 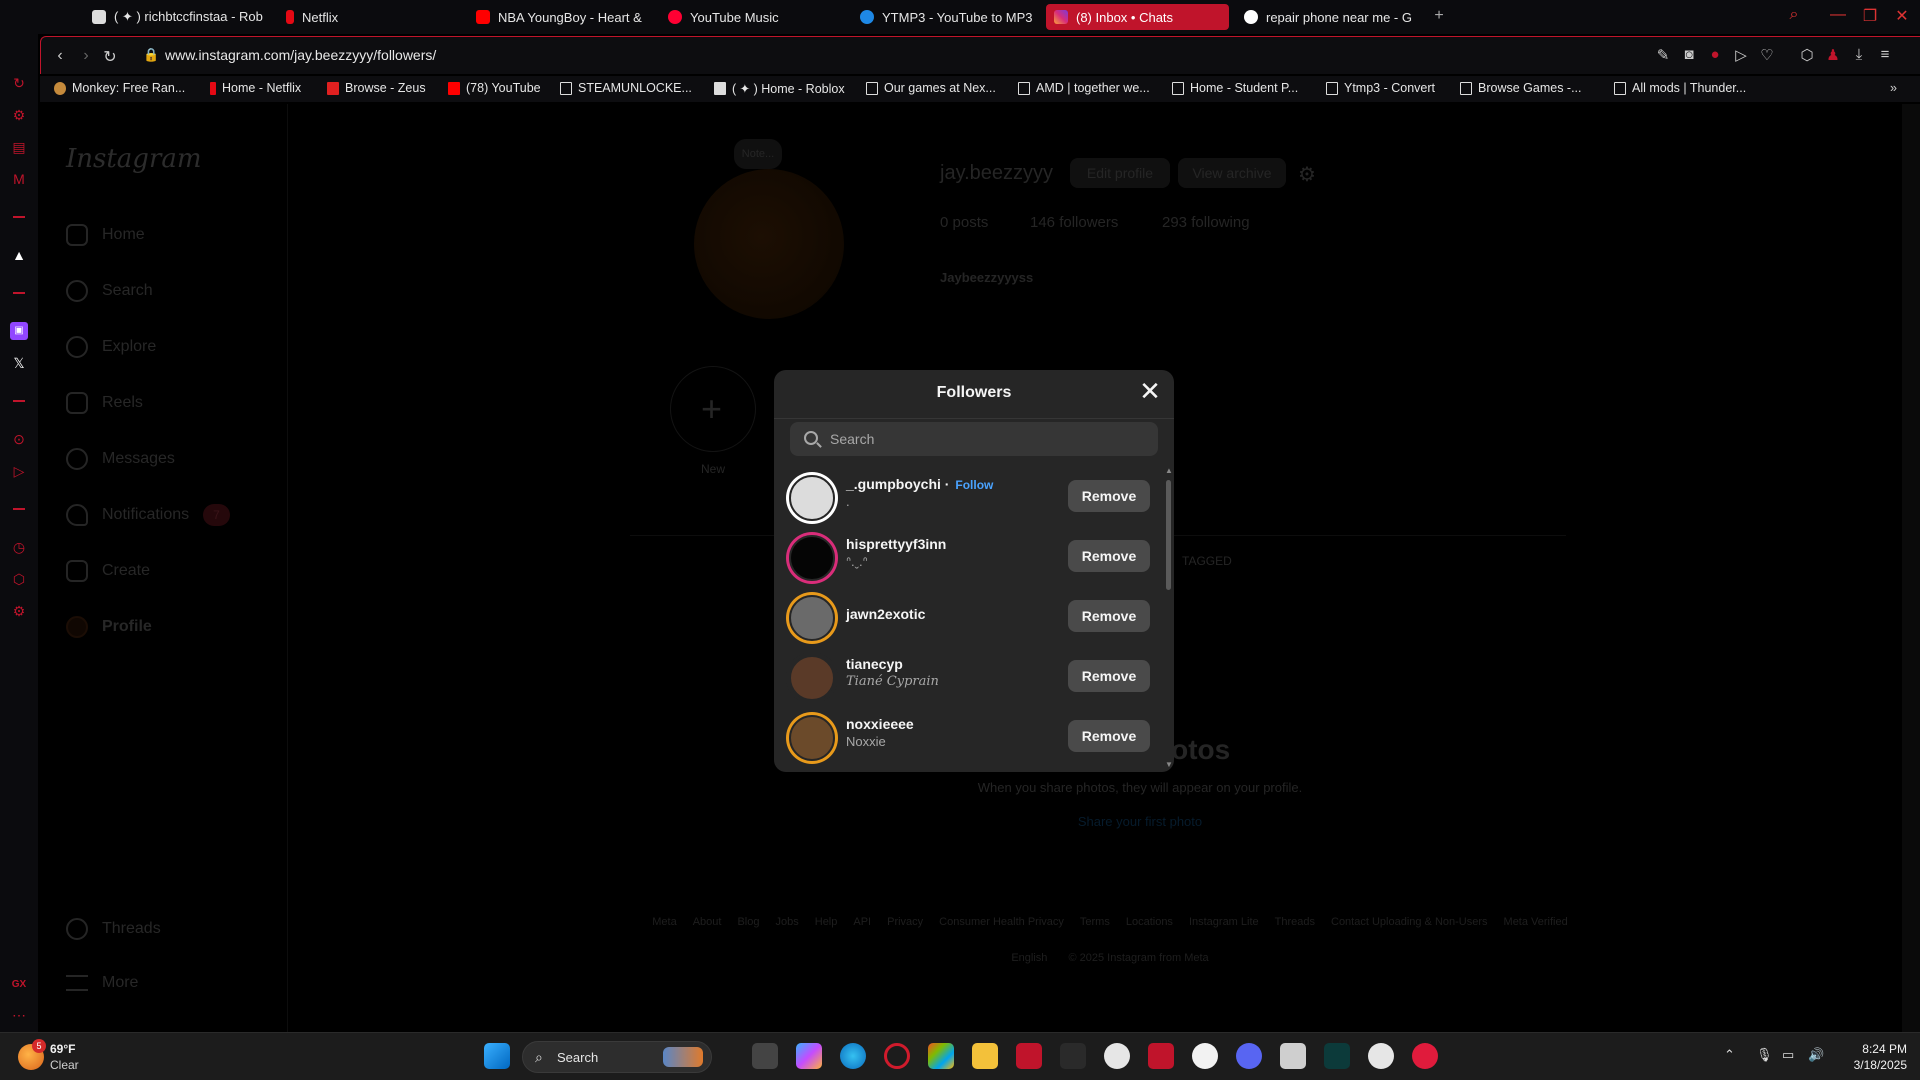 What do you see at coordinates (19, 611) in the screenshot?
I see `settings-icon: ⚙` at bounding box center [19, 611].